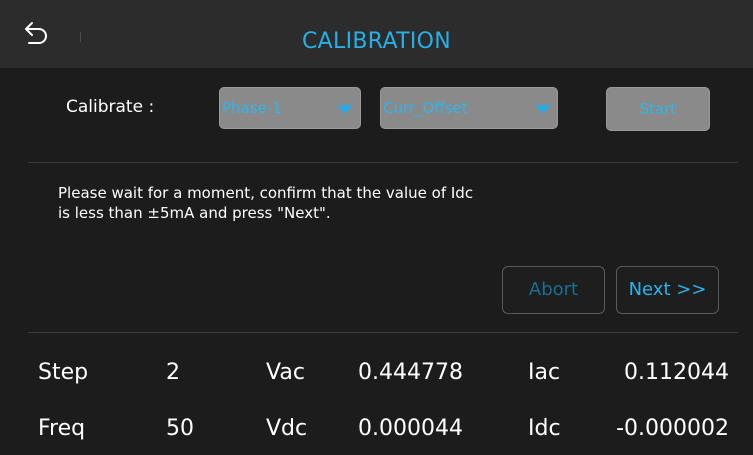  I want to click on calibration-mode-select: Curr_Offset, so click(469, 108).